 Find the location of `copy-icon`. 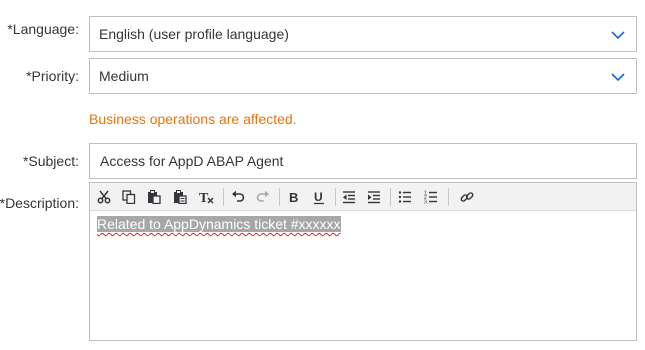

copy-icon is located at coordinates (129, 197).